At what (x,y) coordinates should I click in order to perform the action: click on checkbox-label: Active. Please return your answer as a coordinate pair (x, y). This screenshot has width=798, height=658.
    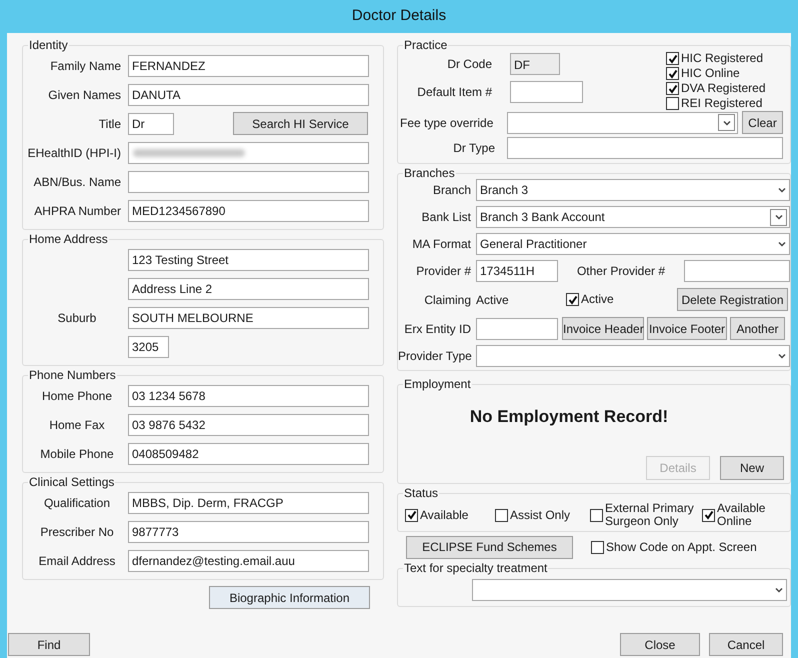
    Looking at the image, I should click on (597, 299).